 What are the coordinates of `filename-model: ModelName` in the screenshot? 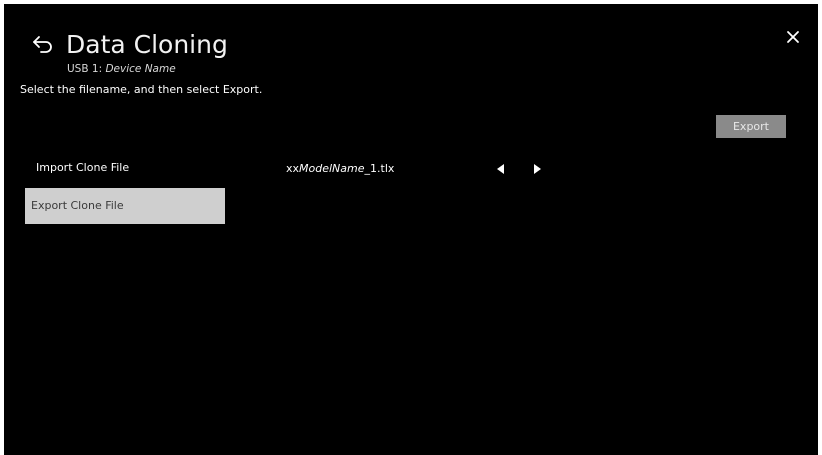 It's located at (332, 168).